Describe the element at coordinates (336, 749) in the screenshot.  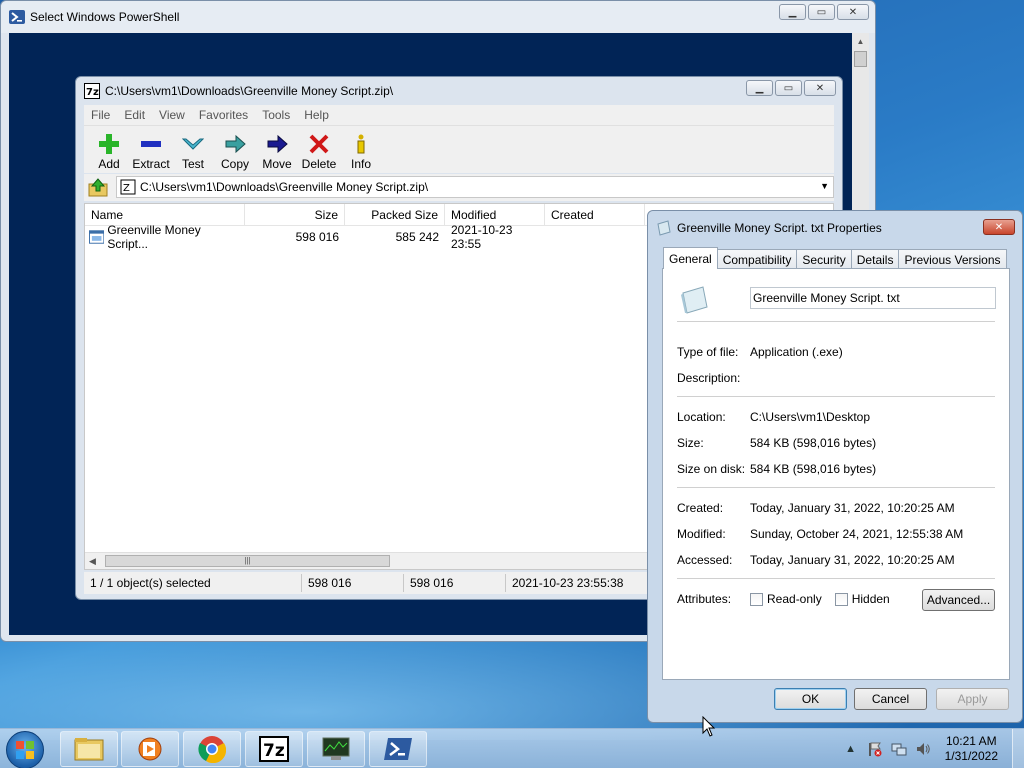
I see `taskbar-task-manager` at that location.